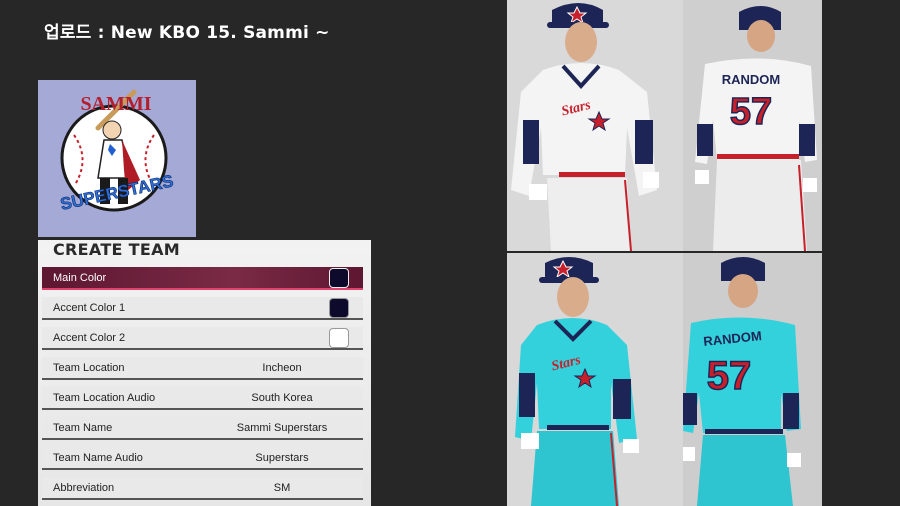  I want to click on accent-color-1-swatch, so click(339, 308).